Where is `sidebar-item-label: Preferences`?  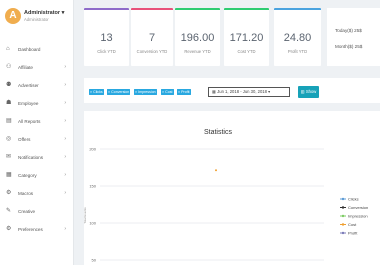
sidebar-item-label: Preferences is located at coordinates (30, 229).